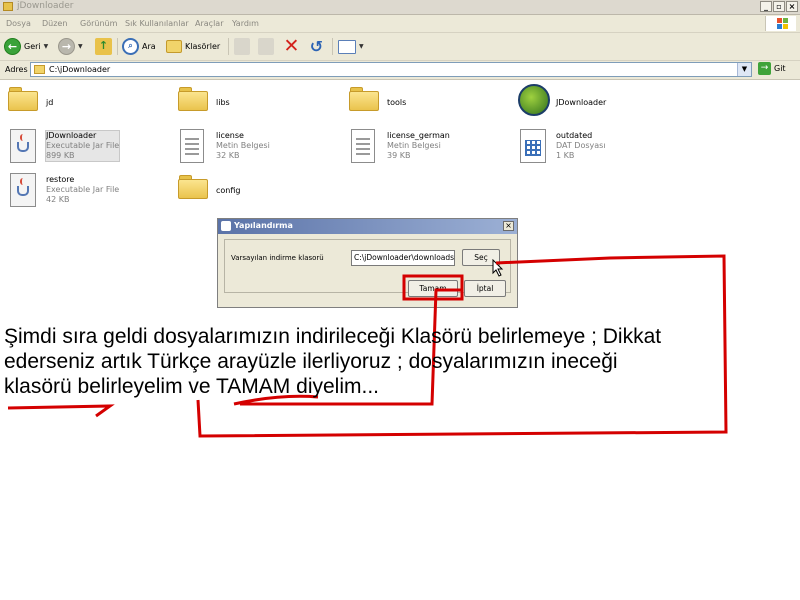  I want to click on go-button: → Git, so click(772, 68).